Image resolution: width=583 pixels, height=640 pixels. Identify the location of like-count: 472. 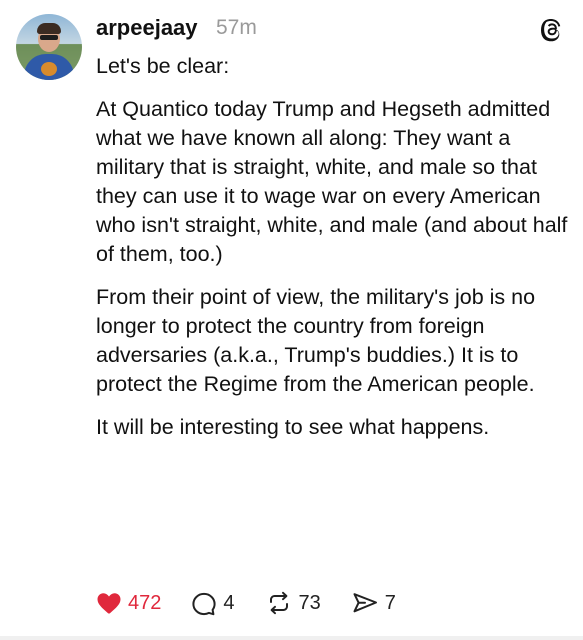
(145, 602).